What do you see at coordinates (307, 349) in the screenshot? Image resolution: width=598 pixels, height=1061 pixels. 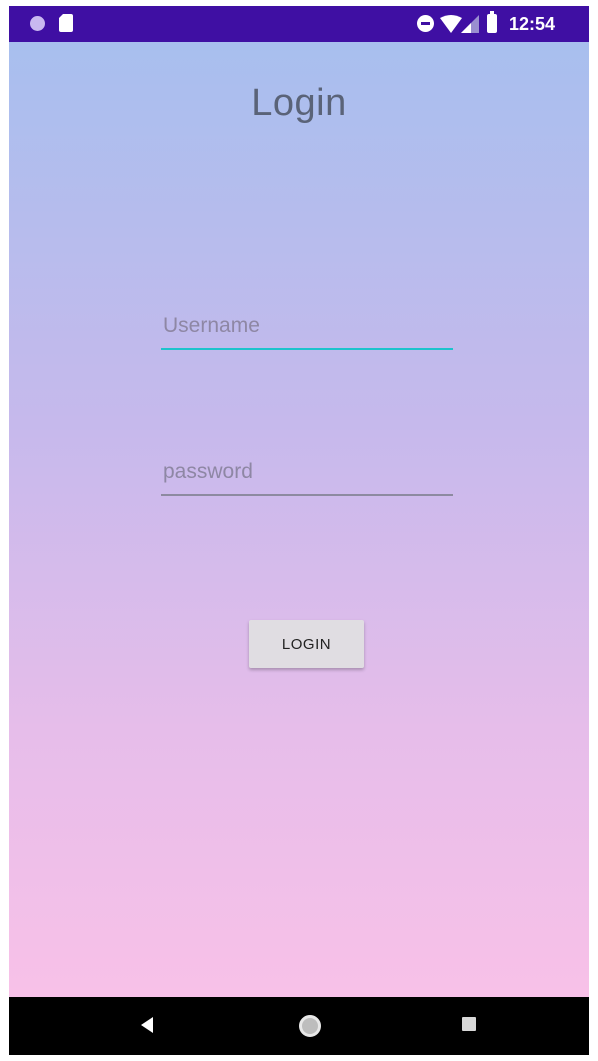 I see `username-underline` at bounding box center [307, 349].